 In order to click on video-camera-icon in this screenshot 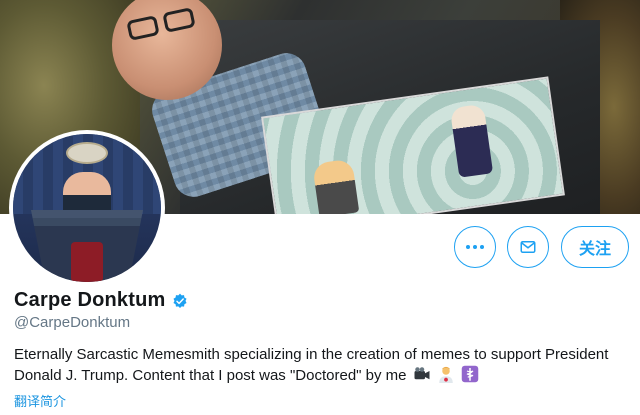, I will do `click(422, 373)`.